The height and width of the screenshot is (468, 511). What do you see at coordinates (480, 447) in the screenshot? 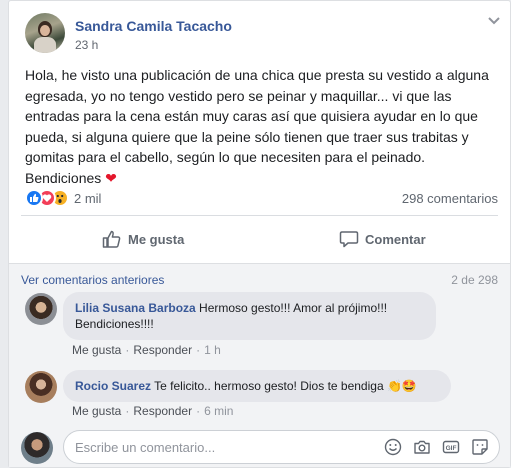
I see `sticker-icon` at bounding box center [480, 447].